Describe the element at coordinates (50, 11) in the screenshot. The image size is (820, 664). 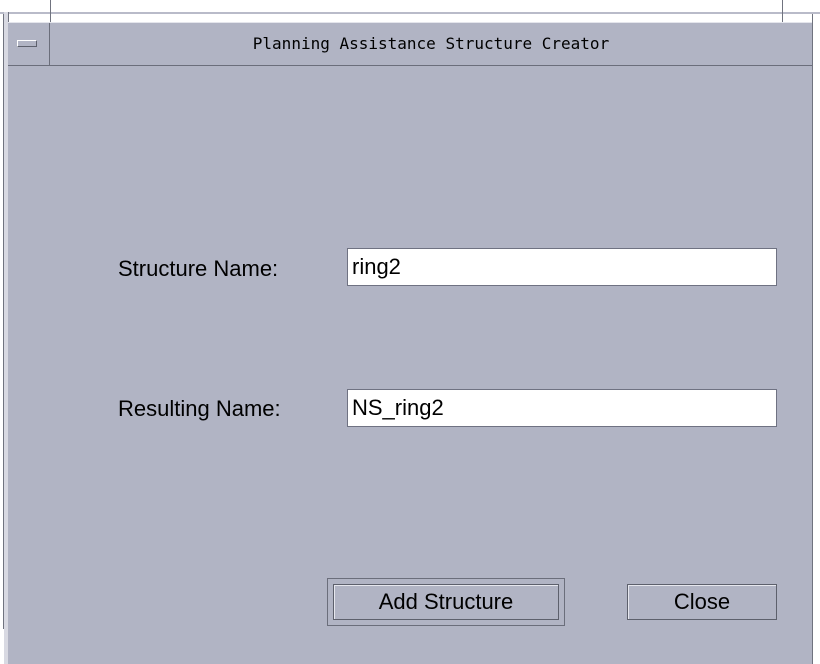
I see `frame-resize-handle-left` at that location.